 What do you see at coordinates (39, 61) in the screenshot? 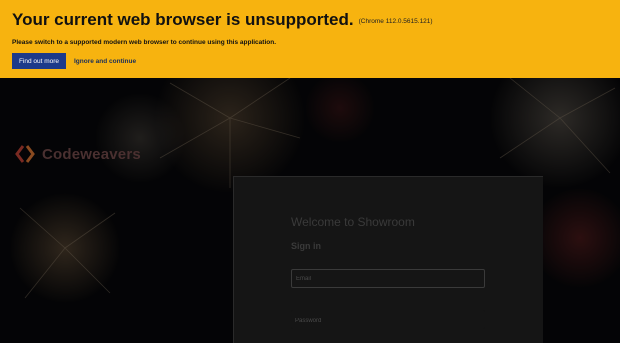
I see `find-out-more-button: Find out more` at bounding box center [39, 61].